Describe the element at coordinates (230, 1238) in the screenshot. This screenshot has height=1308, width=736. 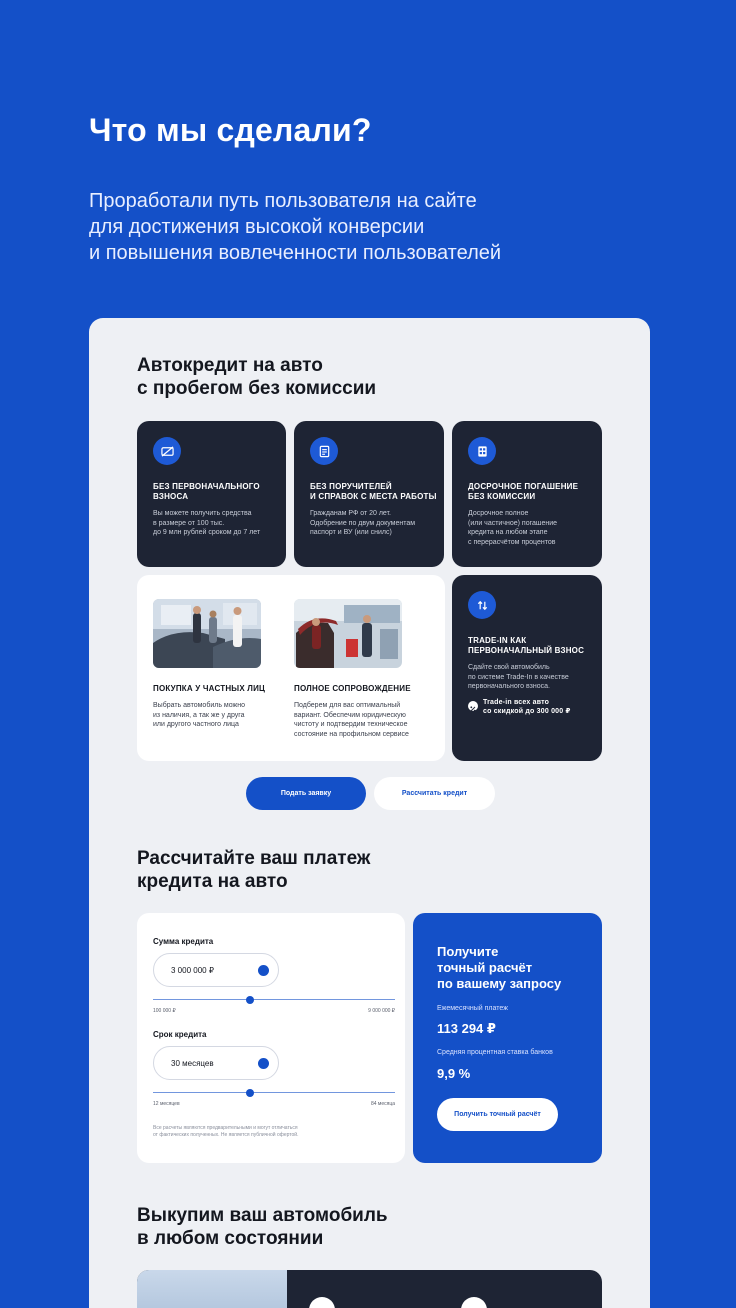
I see `title-line: в любом состоянии` at that location.